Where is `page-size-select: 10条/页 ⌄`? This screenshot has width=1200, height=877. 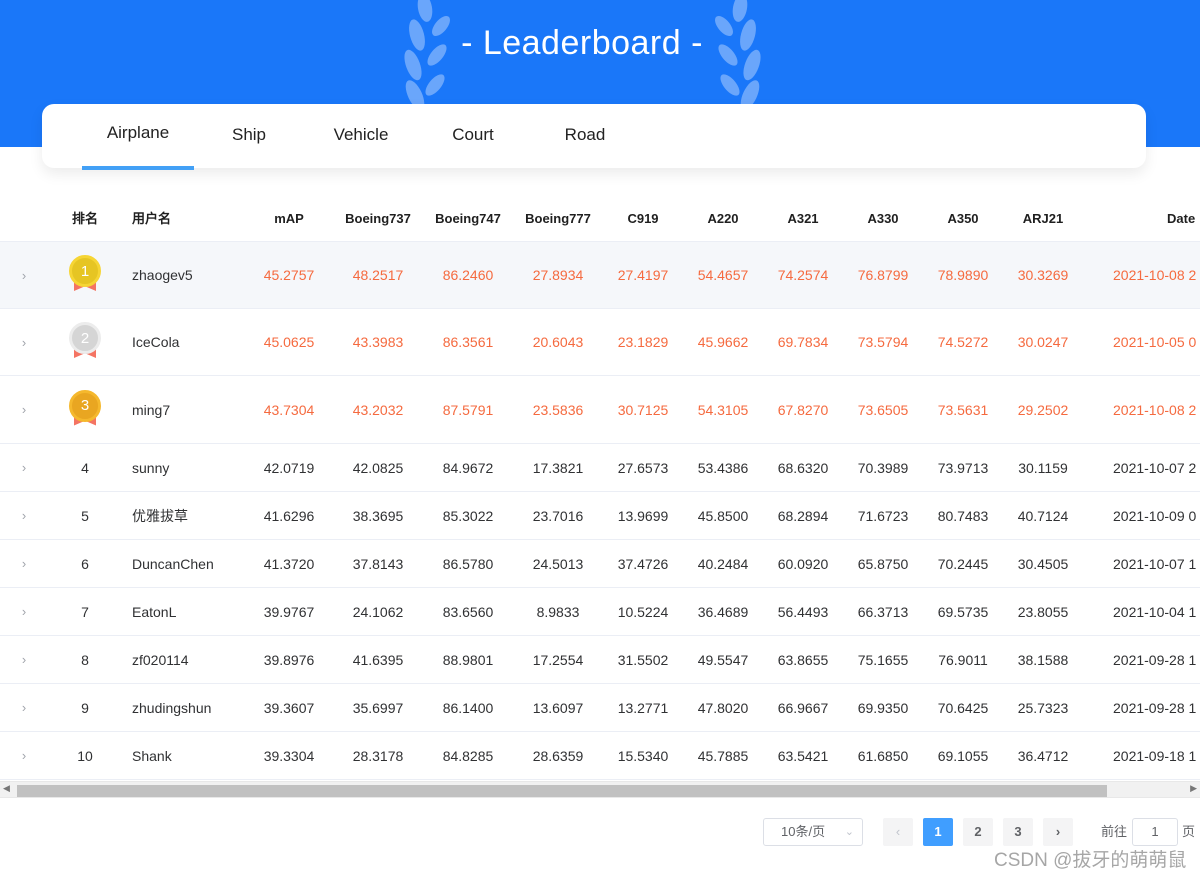
page-size-select: 10条/页 ⌄ is located at coordinates (813, 832).